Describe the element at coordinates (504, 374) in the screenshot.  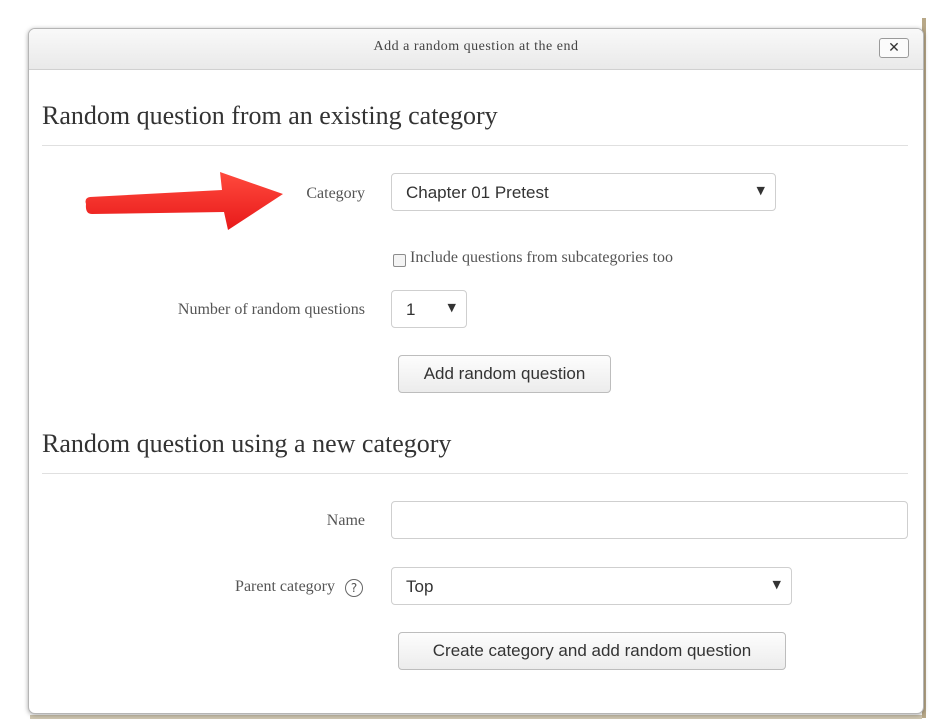
I see `add-random-question-button: Add random question` at that location.